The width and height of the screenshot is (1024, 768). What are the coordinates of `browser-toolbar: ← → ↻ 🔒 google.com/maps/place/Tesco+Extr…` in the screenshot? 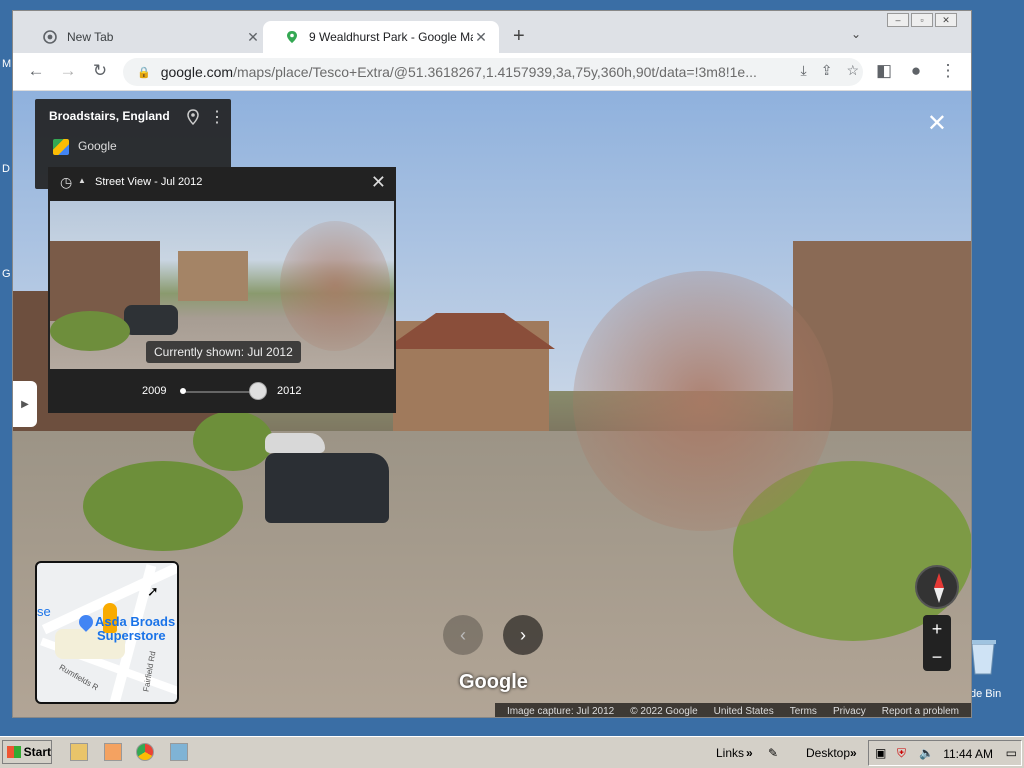 It's located at (492, 72).